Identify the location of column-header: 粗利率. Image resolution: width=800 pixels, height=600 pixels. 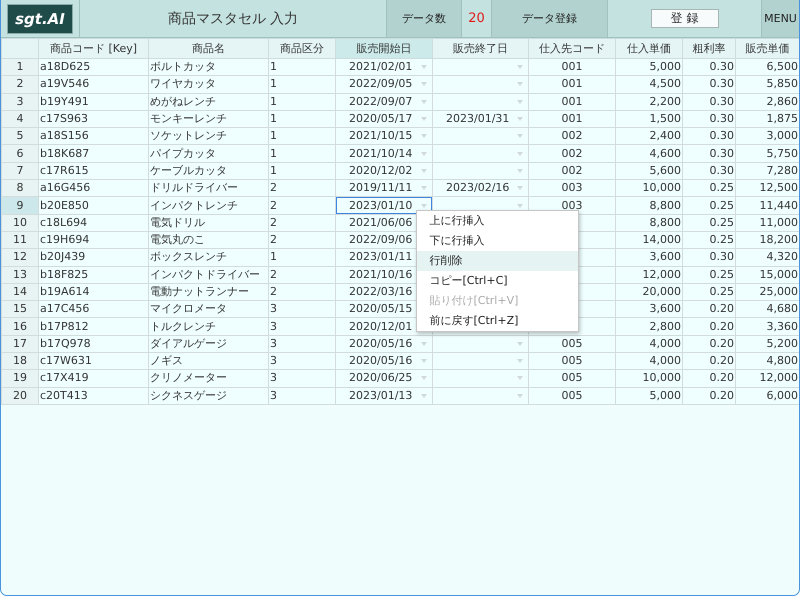
(709, 48).